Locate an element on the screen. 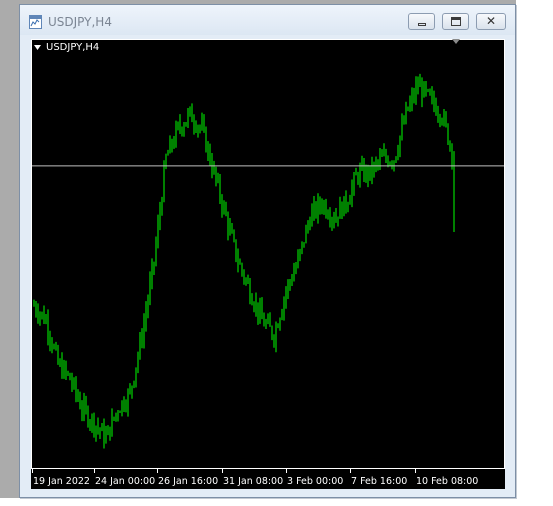 The height and width of the screenshot is (506, 553). symbol-dropdown-icon is located at coordinates (37, 47).